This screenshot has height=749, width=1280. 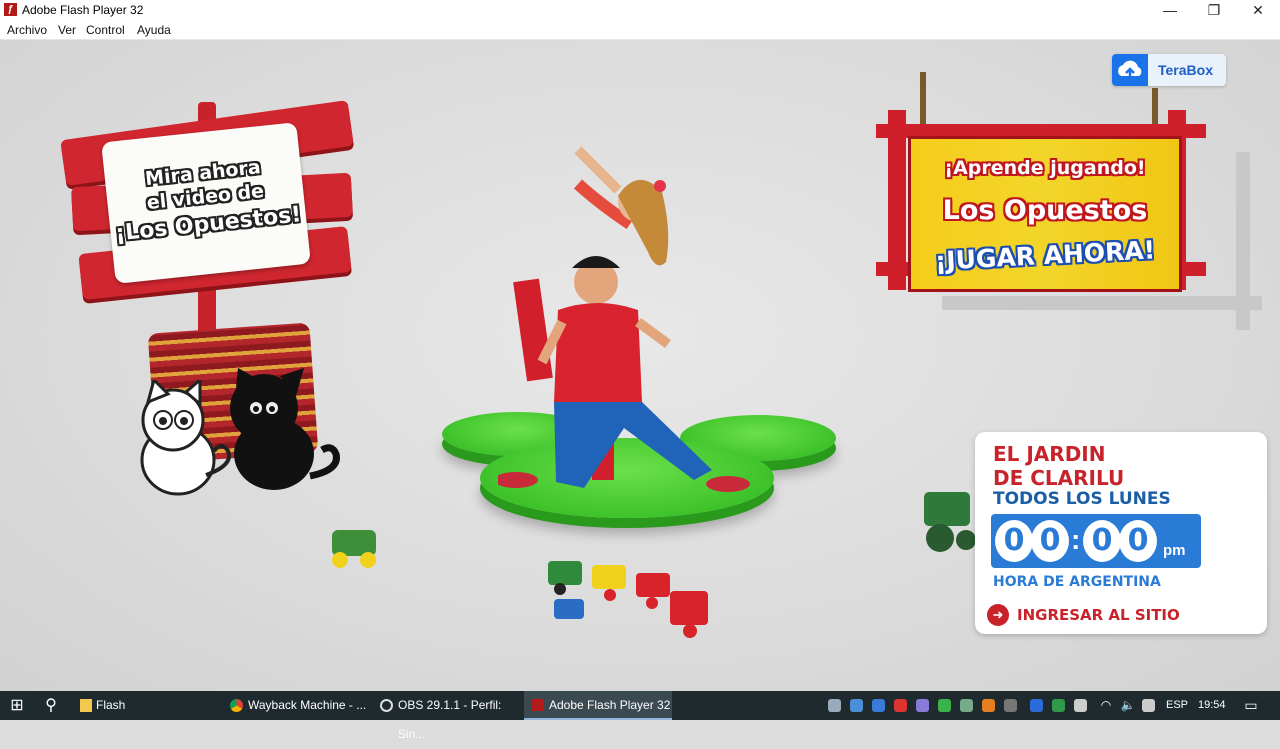 I want to click on clock-ampm: pm, so click(x=1174, y=550).